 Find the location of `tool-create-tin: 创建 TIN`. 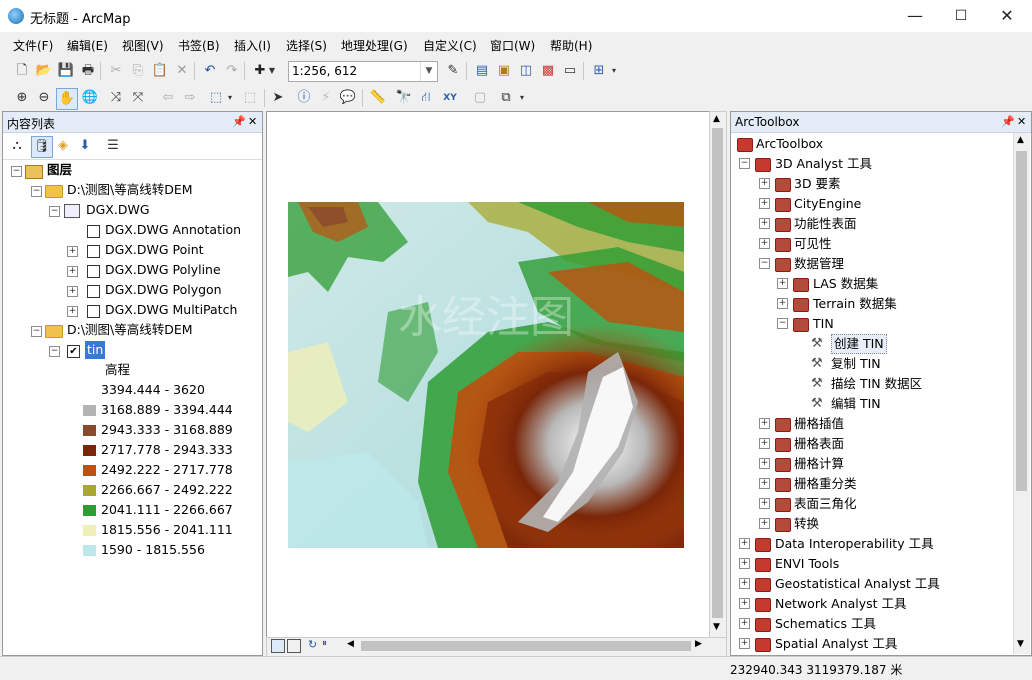

tool-create-tin: 创建 TIN is located at coordinates (859, 344).